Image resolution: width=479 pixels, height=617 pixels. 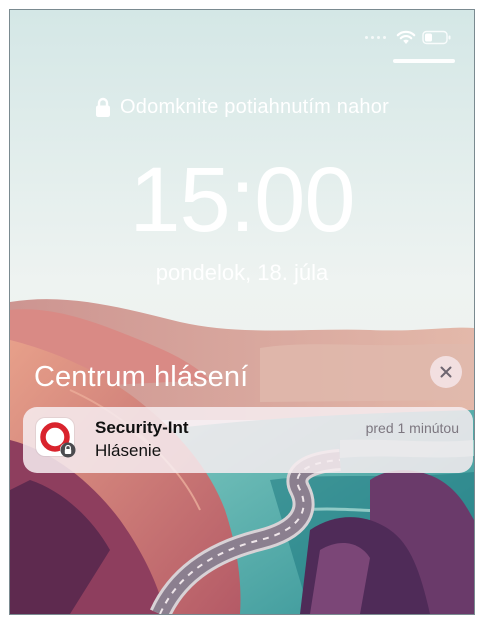 I want to click on clock-date: pondelok, 18. júla, so click(x=242, y=272).